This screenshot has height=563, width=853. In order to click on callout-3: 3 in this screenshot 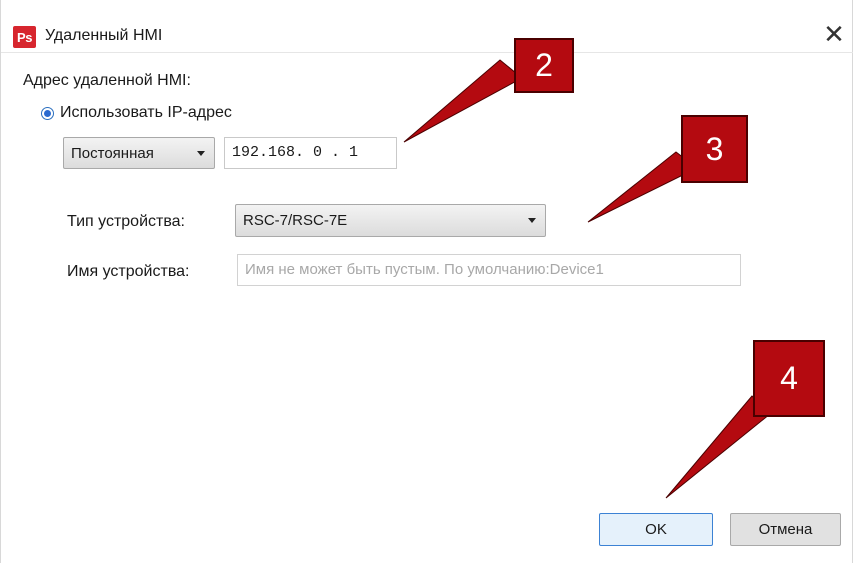, I will do `click(714, 149)`.